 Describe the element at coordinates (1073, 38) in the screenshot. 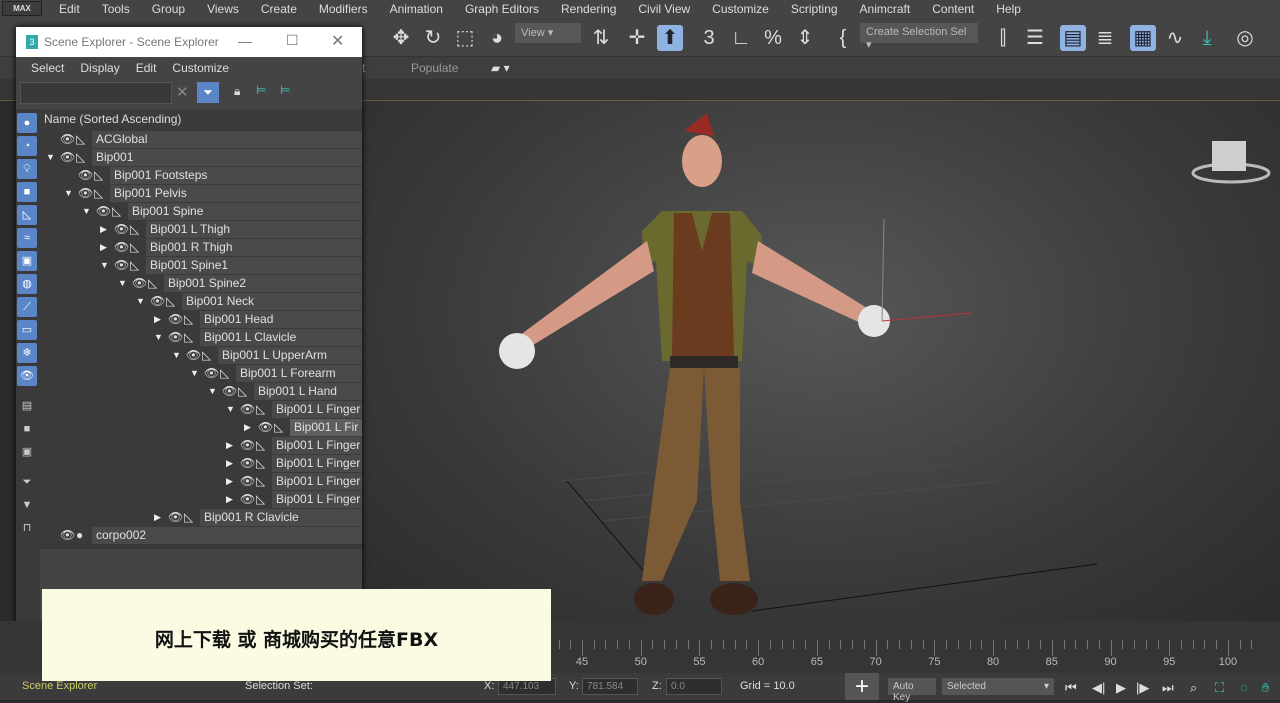

I see `scene-explorer-toggle-icon: ▤` at that location.